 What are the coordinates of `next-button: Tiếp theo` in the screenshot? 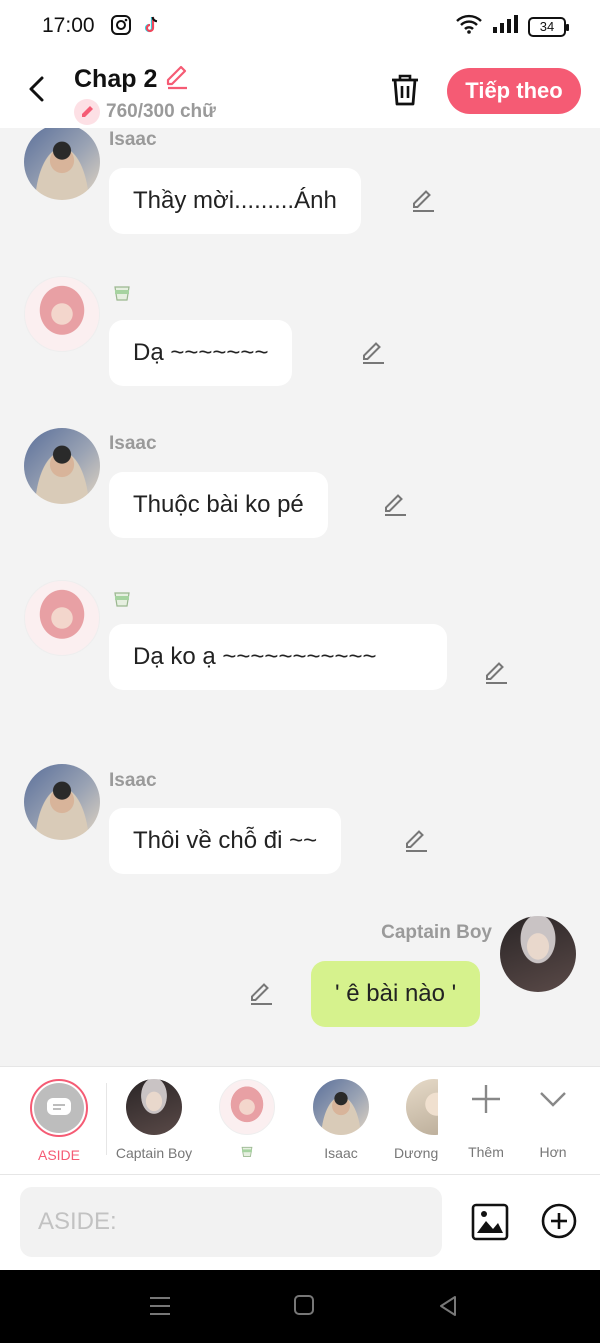 It's located at (514, 91).